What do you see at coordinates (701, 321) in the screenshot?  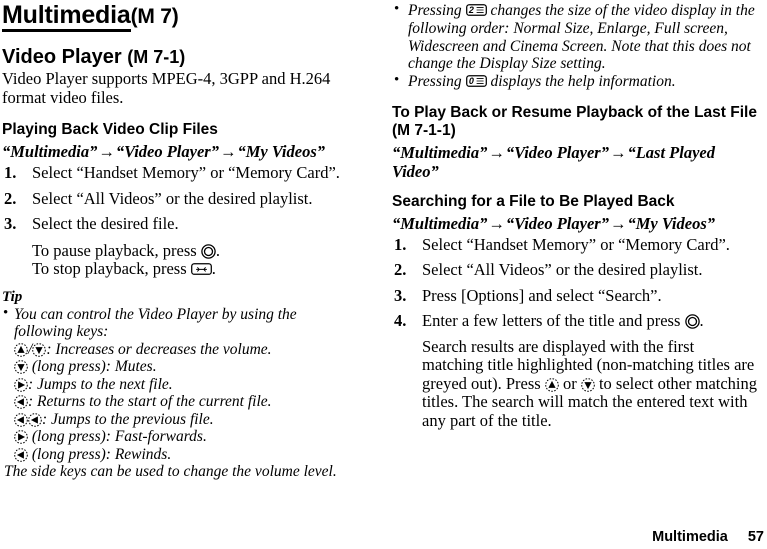 I see `step-text-period: .` at bounding box center [701, 321].